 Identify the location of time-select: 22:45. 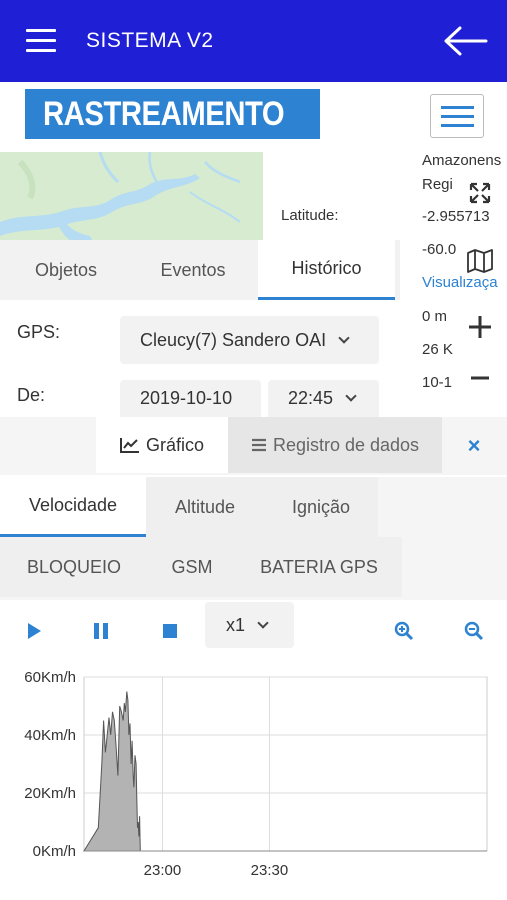
(323, 398).